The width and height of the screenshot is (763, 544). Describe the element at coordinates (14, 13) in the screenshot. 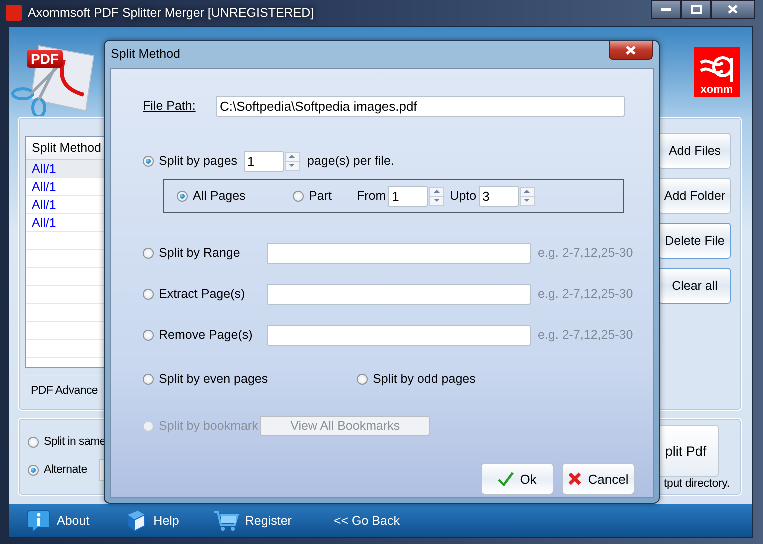

I see `app-icon` at that location.